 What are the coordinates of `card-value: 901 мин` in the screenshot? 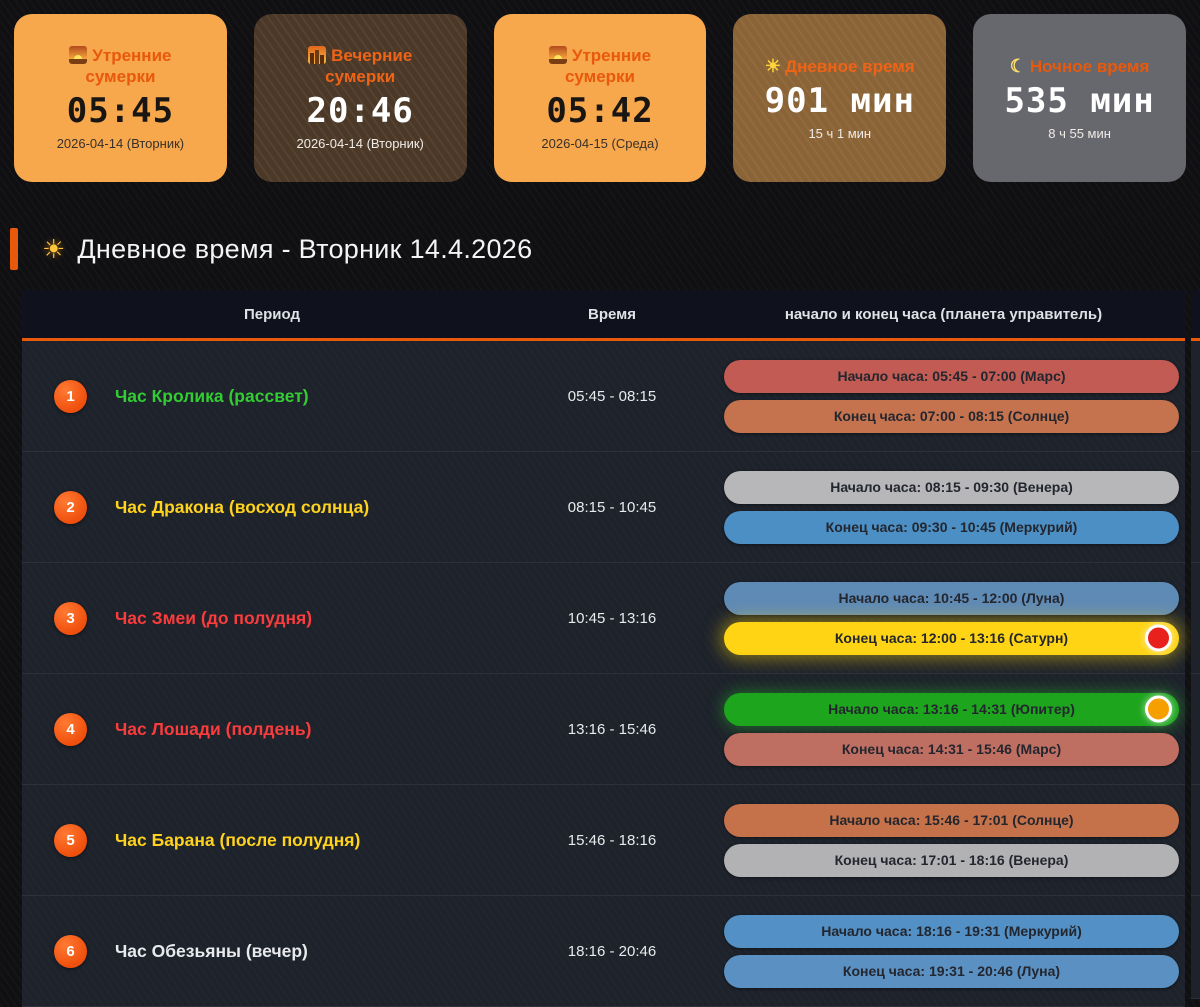 It's located at (839, 101).